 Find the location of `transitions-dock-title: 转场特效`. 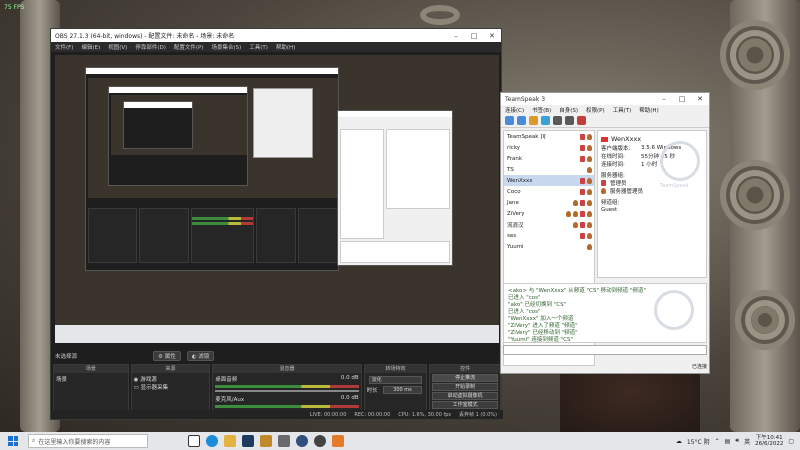

transitions-dock-title: 转场特效 is located at coordinates (395, 369).